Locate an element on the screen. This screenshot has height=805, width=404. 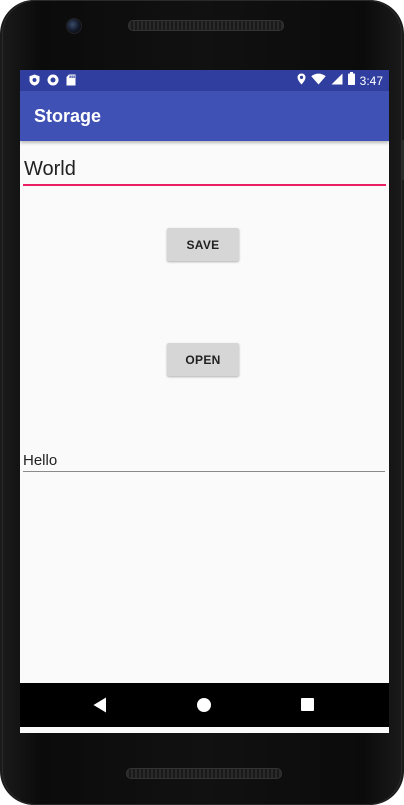
save-button: SAVE is located at coordinates (203, 244).